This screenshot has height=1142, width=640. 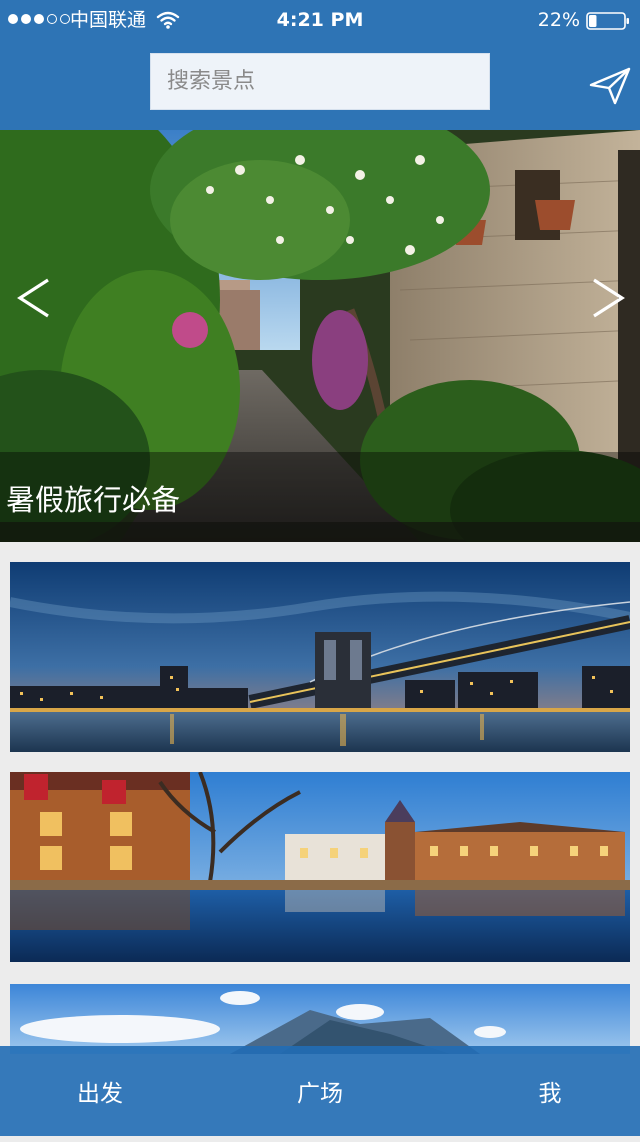 I want to click on tab-depart: 出发, so click(x=100, y=1091).